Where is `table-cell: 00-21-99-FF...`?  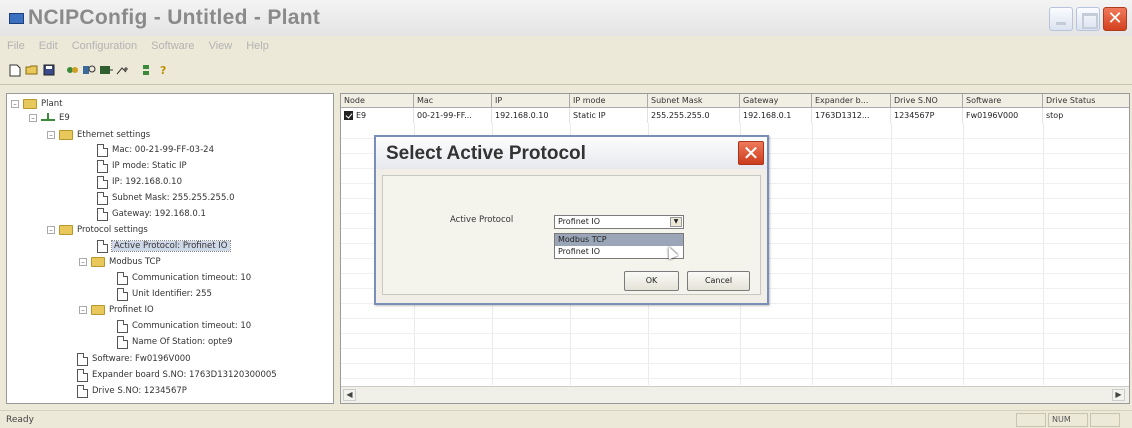 table-cell: 00-21-99-FF... is located at coordinates (453, 115).